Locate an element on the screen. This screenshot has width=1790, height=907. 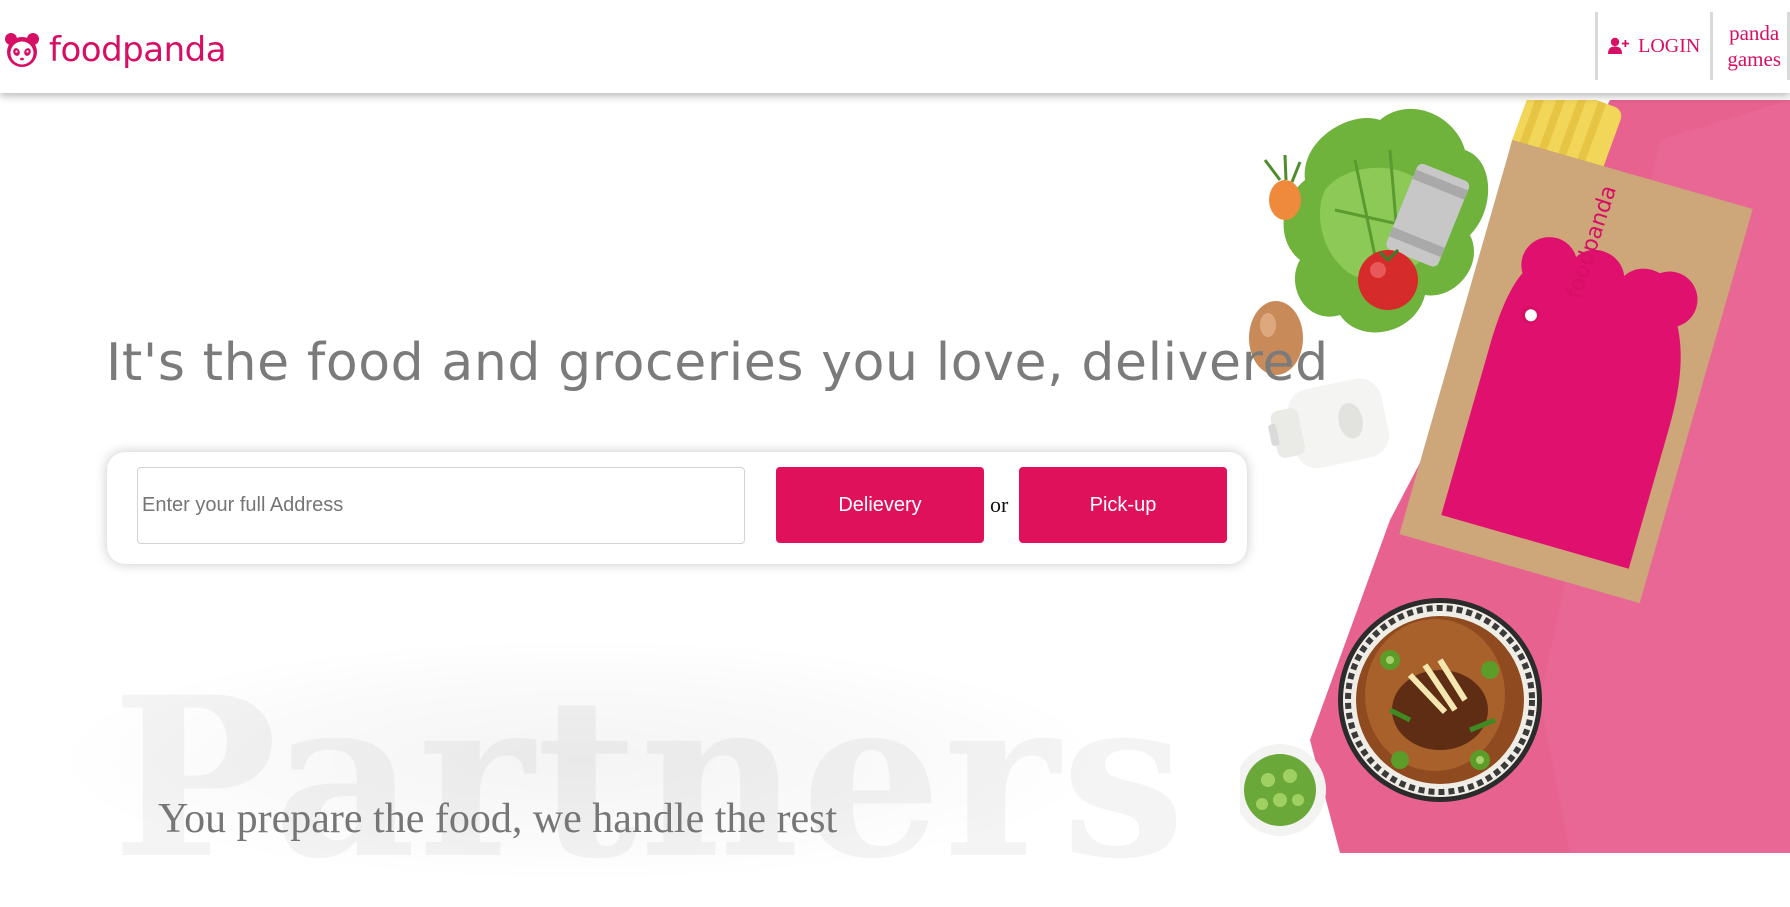
partners-subtitle: You prepare the food, we handle the rest is located at coordinates (498, 819).